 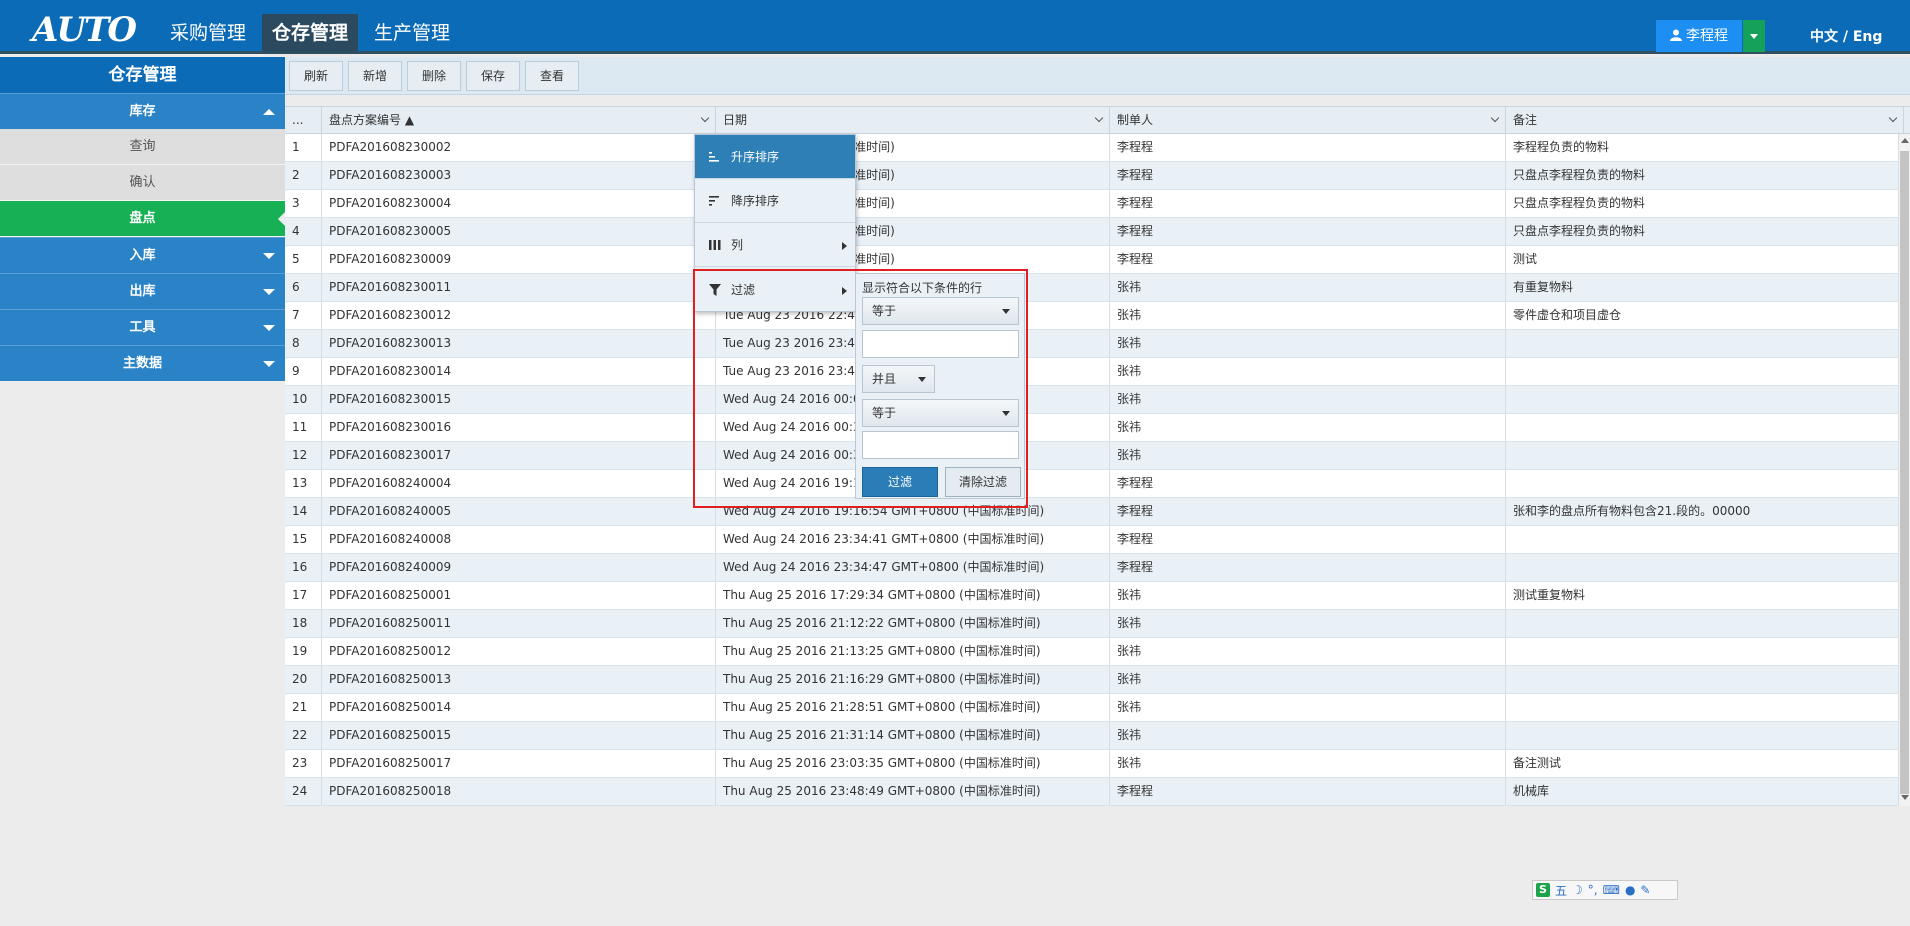 What do you see at coordinates (142, 291) in the screenshot?
I see `sidebar-group-outbound: 出库` at bounding box center [142, 291].